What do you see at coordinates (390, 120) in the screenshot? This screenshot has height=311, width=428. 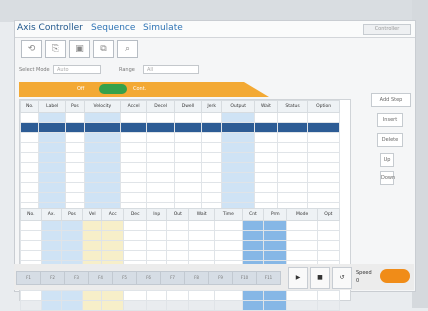 I see `insert-button: Insert` at bounding box center [390, 120].